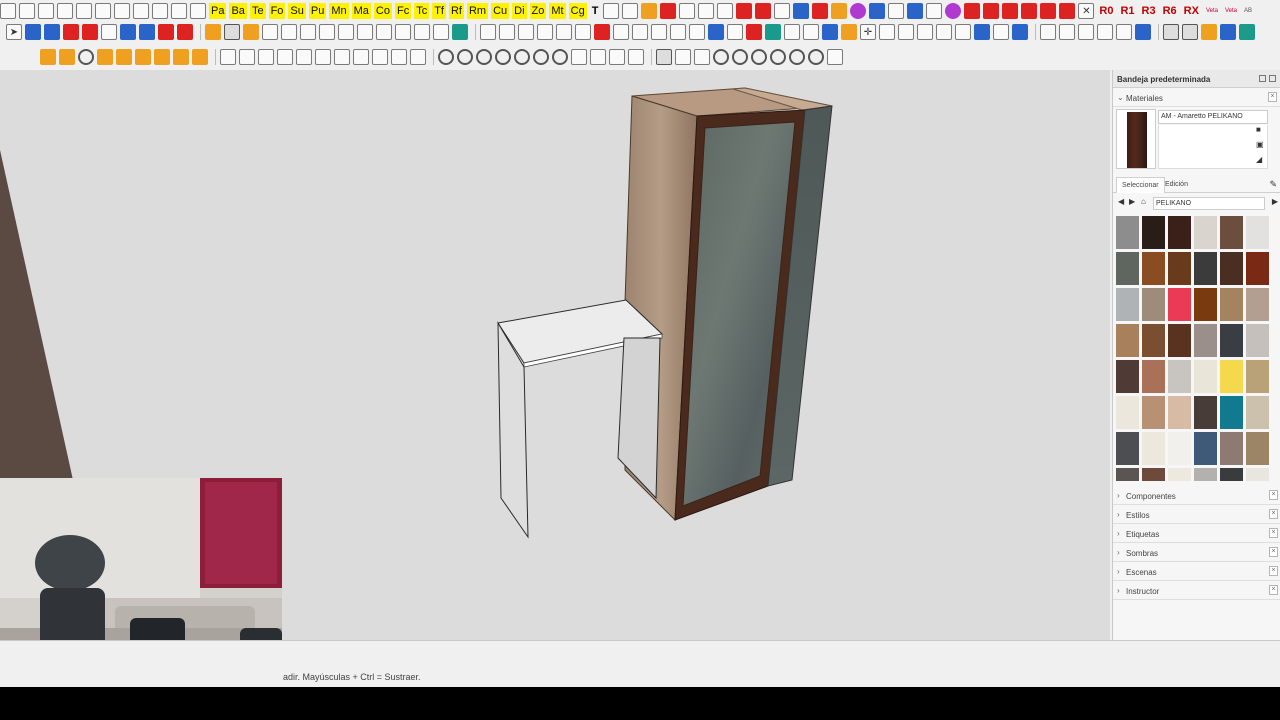  What do you see at coordinates (1209, 32) in the screenshot?
I see `box-orange-icon` at bounding box center [1209, 32].